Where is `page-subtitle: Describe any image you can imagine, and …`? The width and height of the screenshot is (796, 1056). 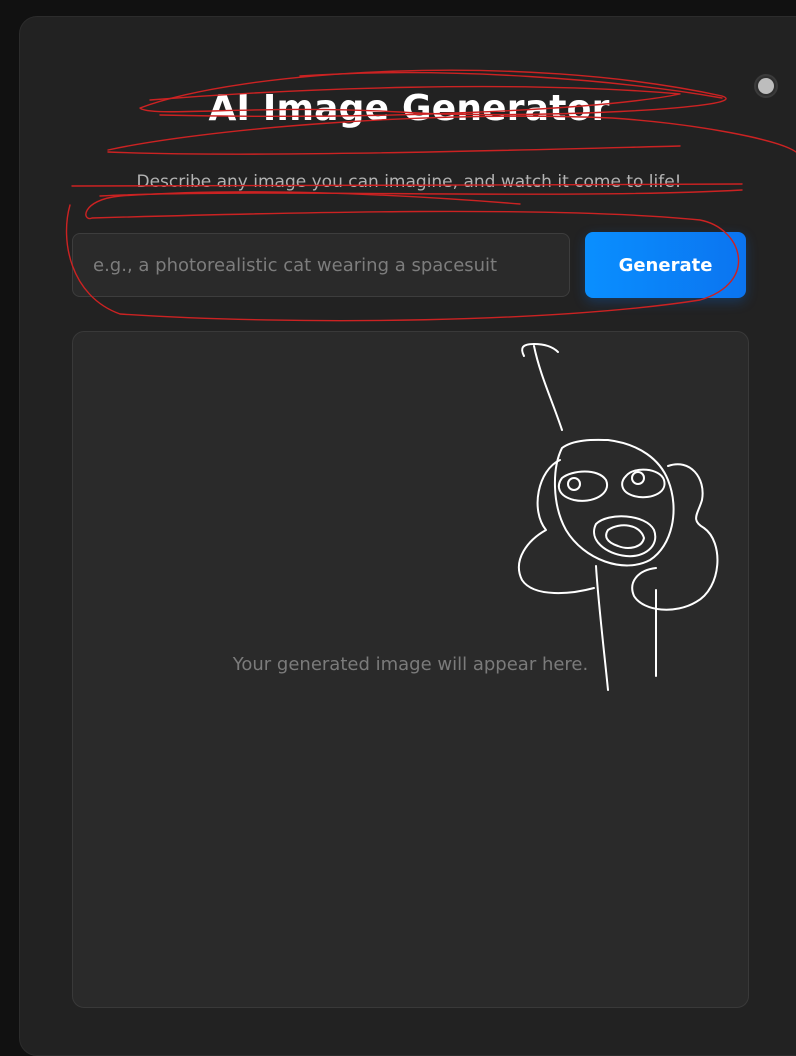 page-subtitle: Describe any image you can imagine, and … is located at coordinates (409, 182).